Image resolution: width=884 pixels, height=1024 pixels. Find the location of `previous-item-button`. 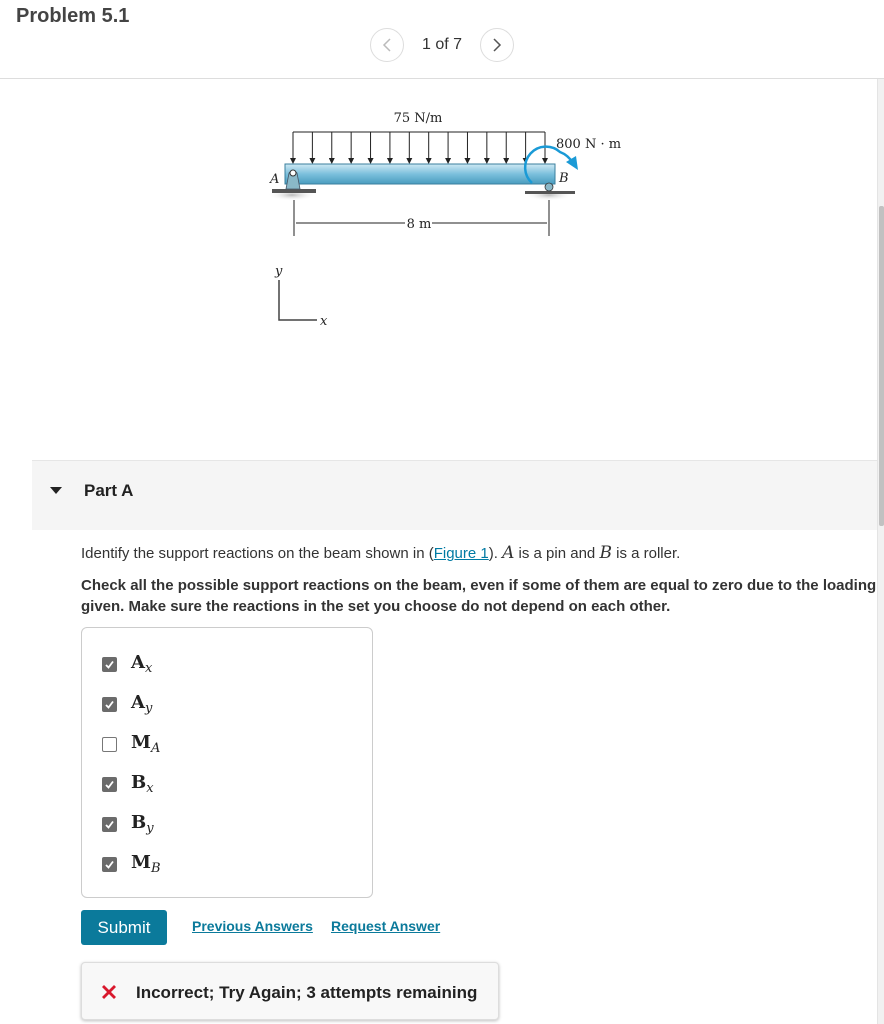

previous-item-button is located at coordinates (387, 45).